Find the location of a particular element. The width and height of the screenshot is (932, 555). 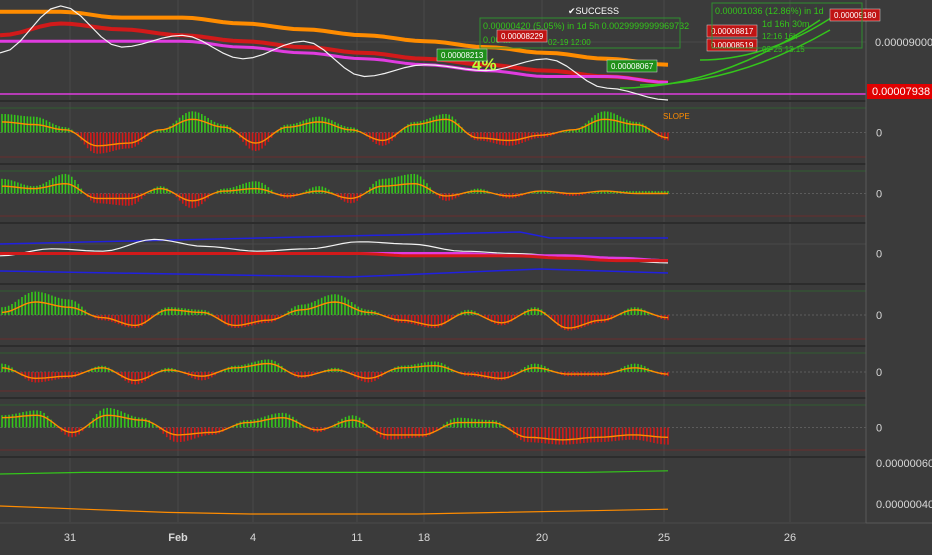

lower-channel is located at coordinates (334, 273).